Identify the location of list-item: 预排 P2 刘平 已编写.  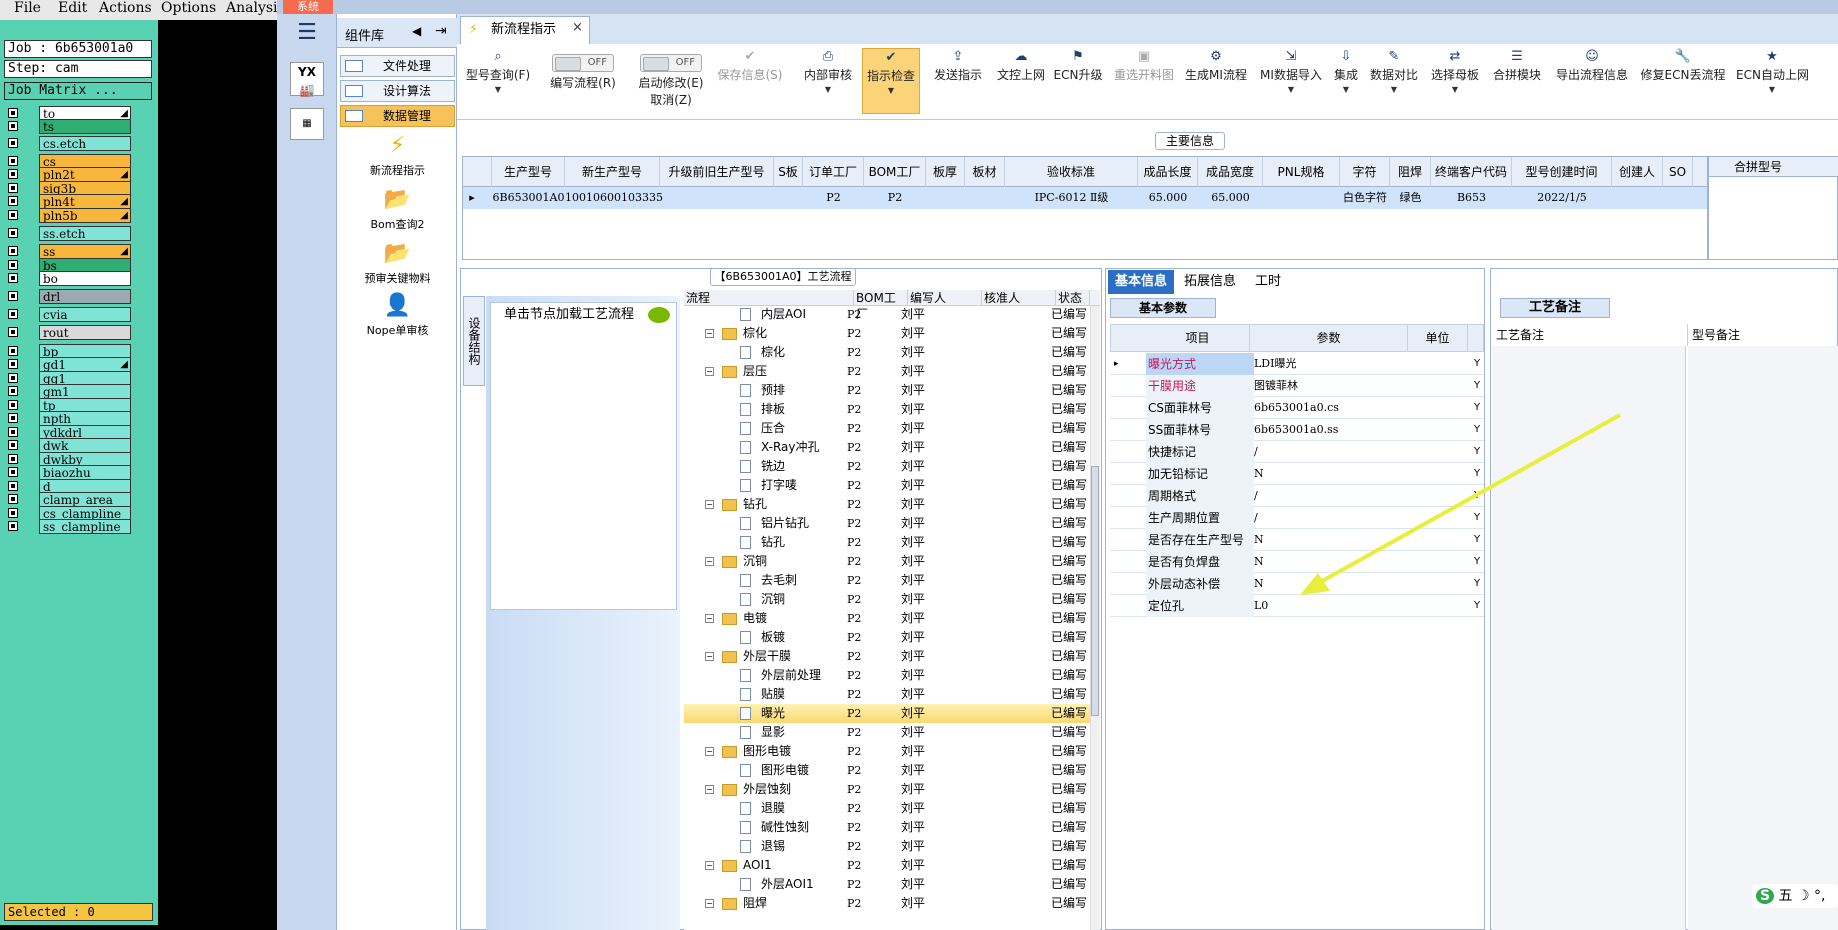
(892, 390).